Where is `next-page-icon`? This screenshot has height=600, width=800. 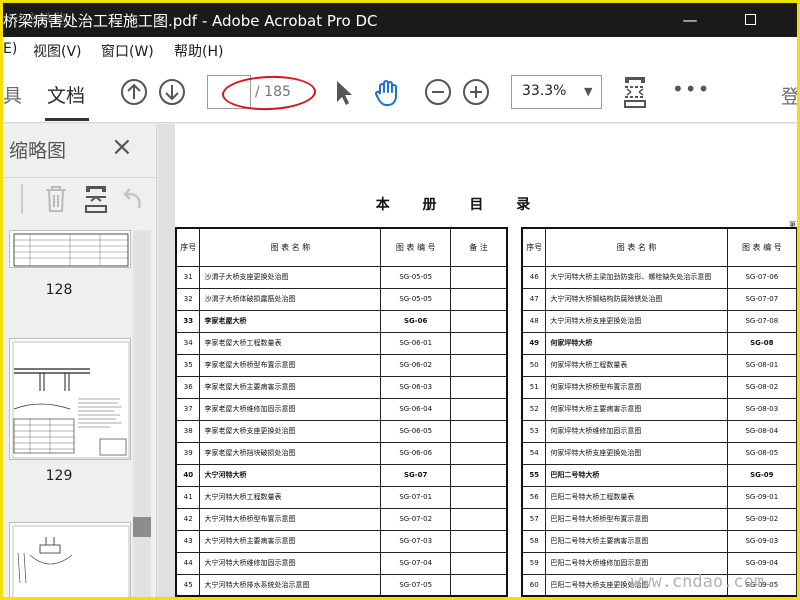
next-page-icon is located at coordinates (172, 92).